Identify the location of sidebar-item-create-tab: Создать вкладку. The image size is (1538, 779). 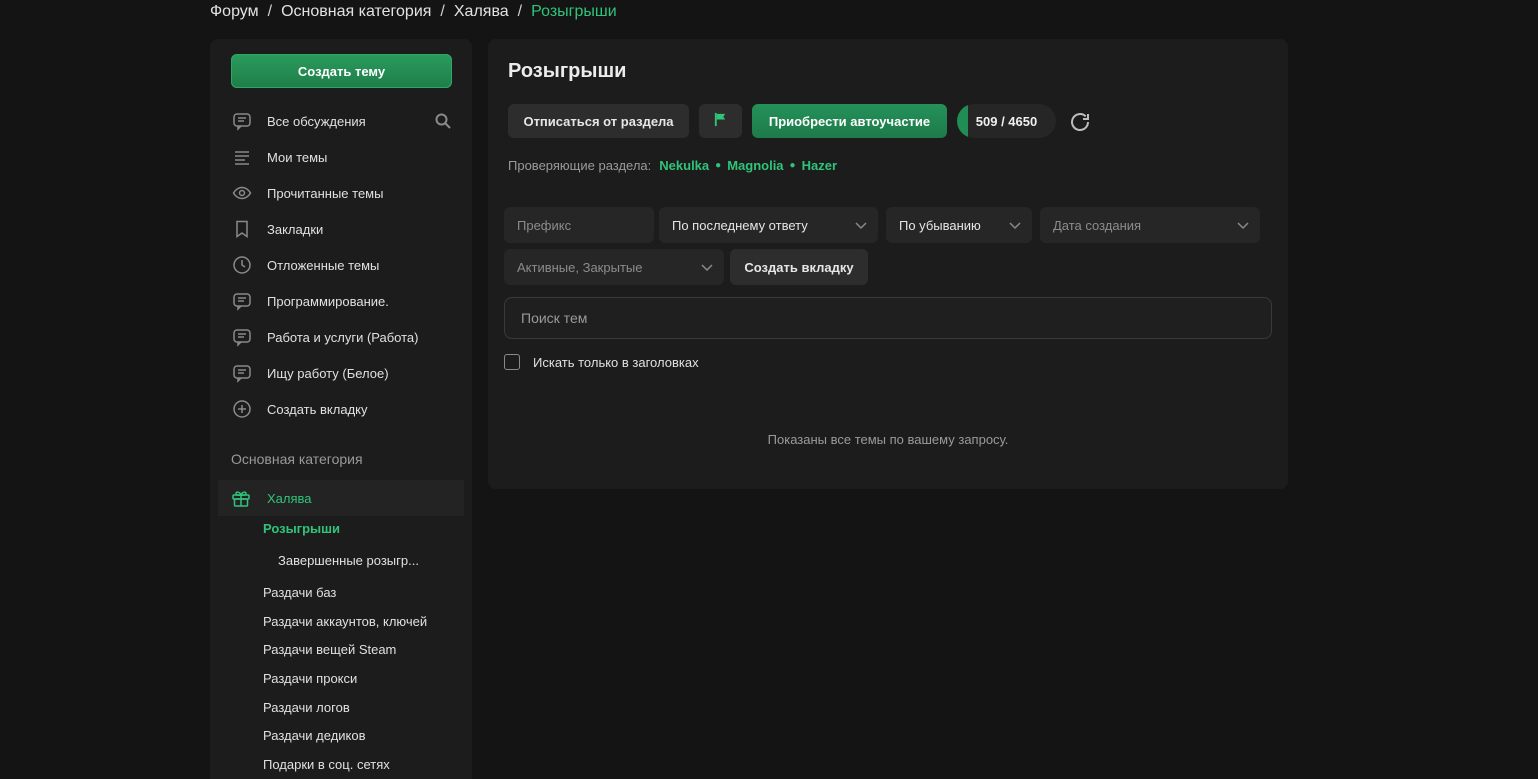
(346, 409).